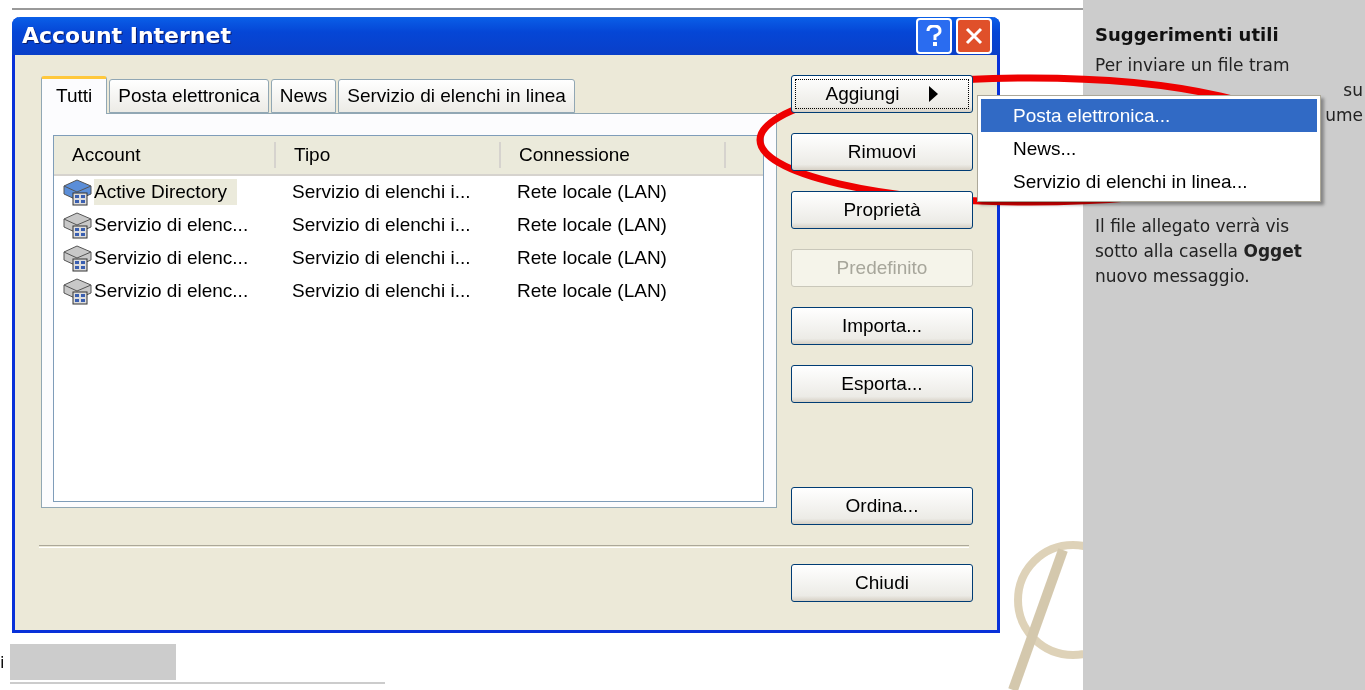  Describe the element at coordinates (3, 662) in the screenshot. I see `text-fragment: i` at that location.